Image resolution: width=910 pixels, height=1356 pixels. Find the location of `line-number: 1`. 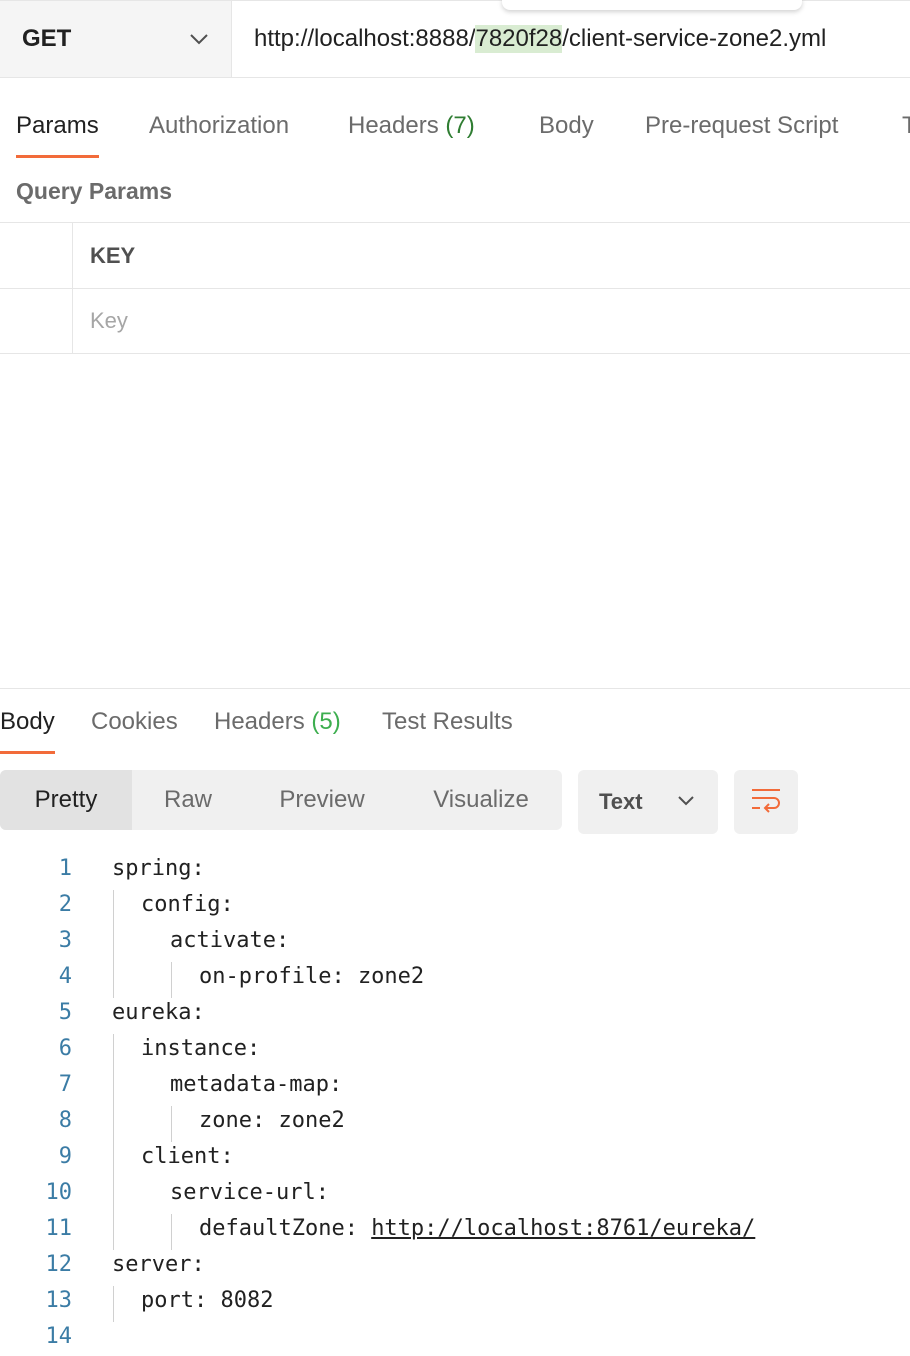

line-number: 1 is located at coordinates (65, 868).